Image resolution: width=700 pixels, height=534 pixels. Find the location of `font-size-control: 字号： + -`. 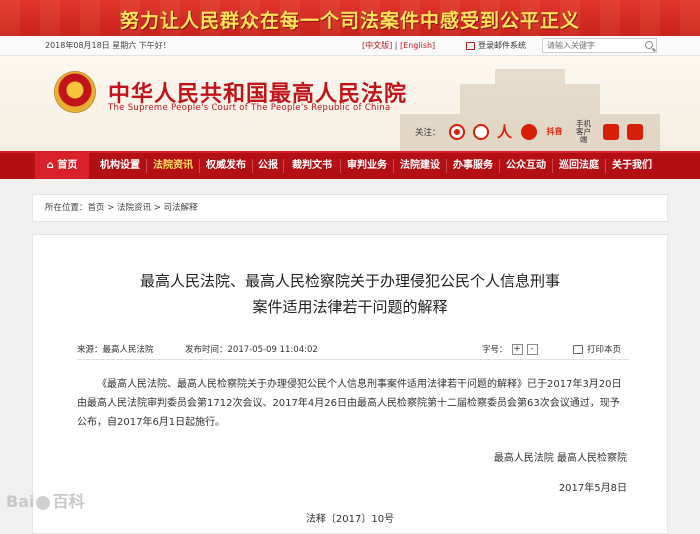

font-size-control: 字号： + - is located at coordinates (510, 349).